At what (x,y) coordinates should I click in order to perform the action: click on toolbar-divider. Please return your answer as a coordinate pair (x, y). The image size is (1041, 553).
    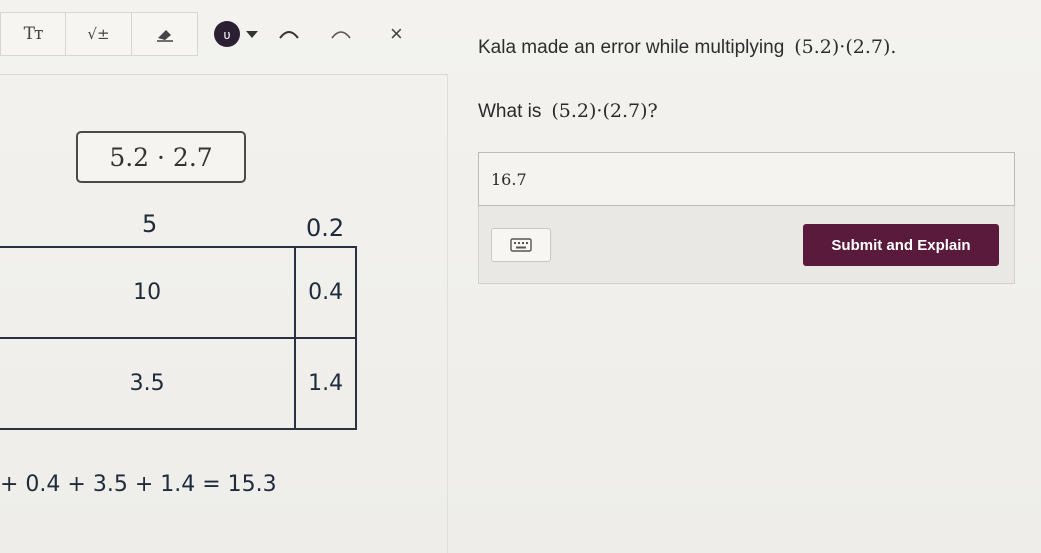
    Looking at the image, I should click on (224, 74).